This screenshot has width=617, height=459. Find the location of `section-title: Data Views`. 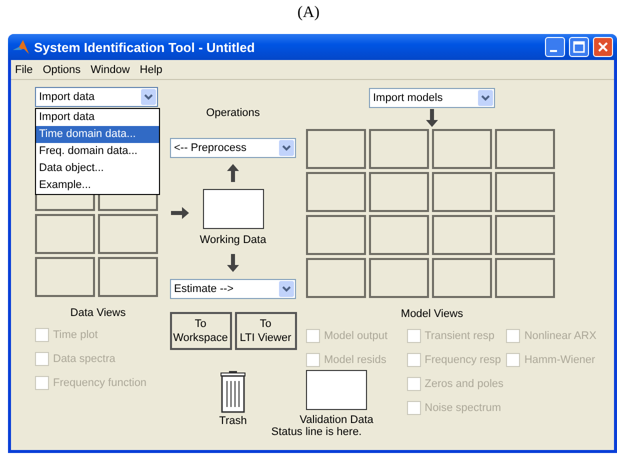

section-title: Data Views is located at coordinates (98, 313).